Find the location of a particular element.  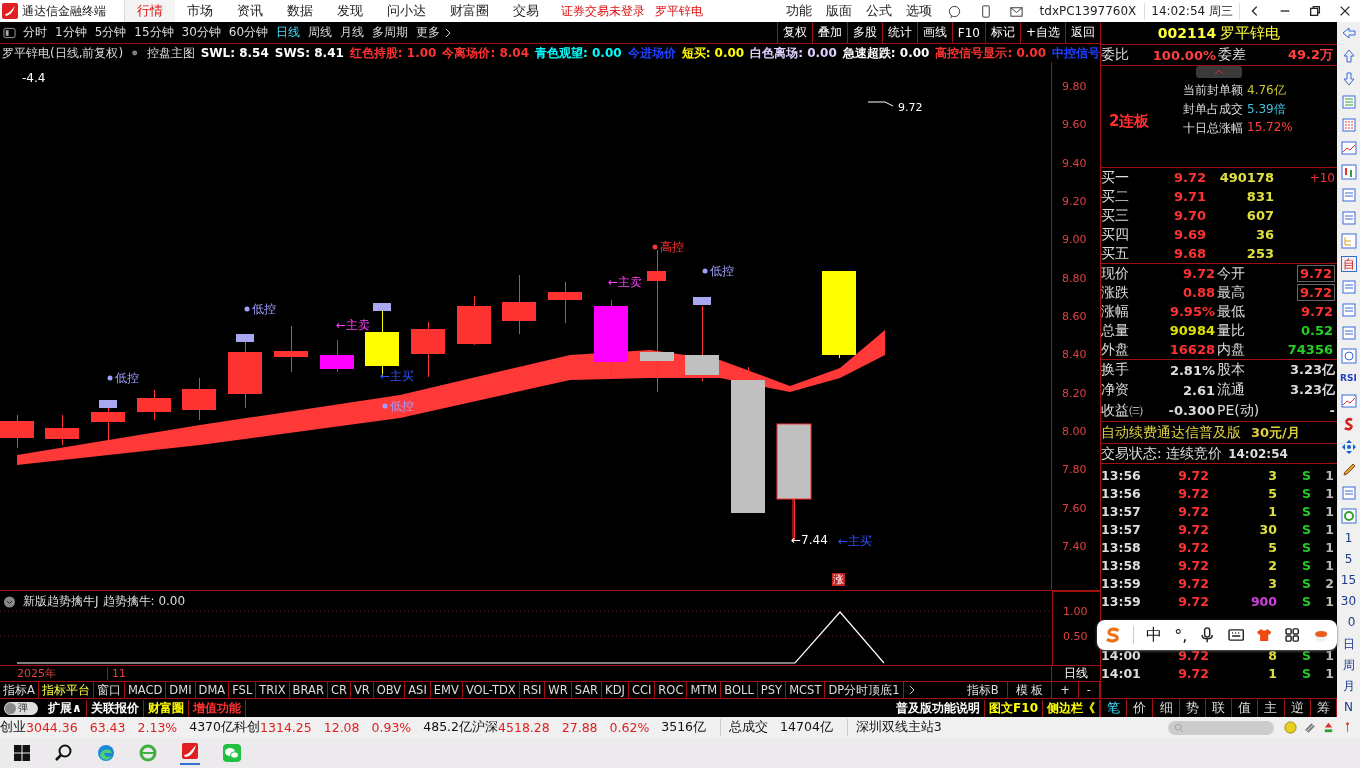

windows-logo-icon is located at coordinates (22, 753).